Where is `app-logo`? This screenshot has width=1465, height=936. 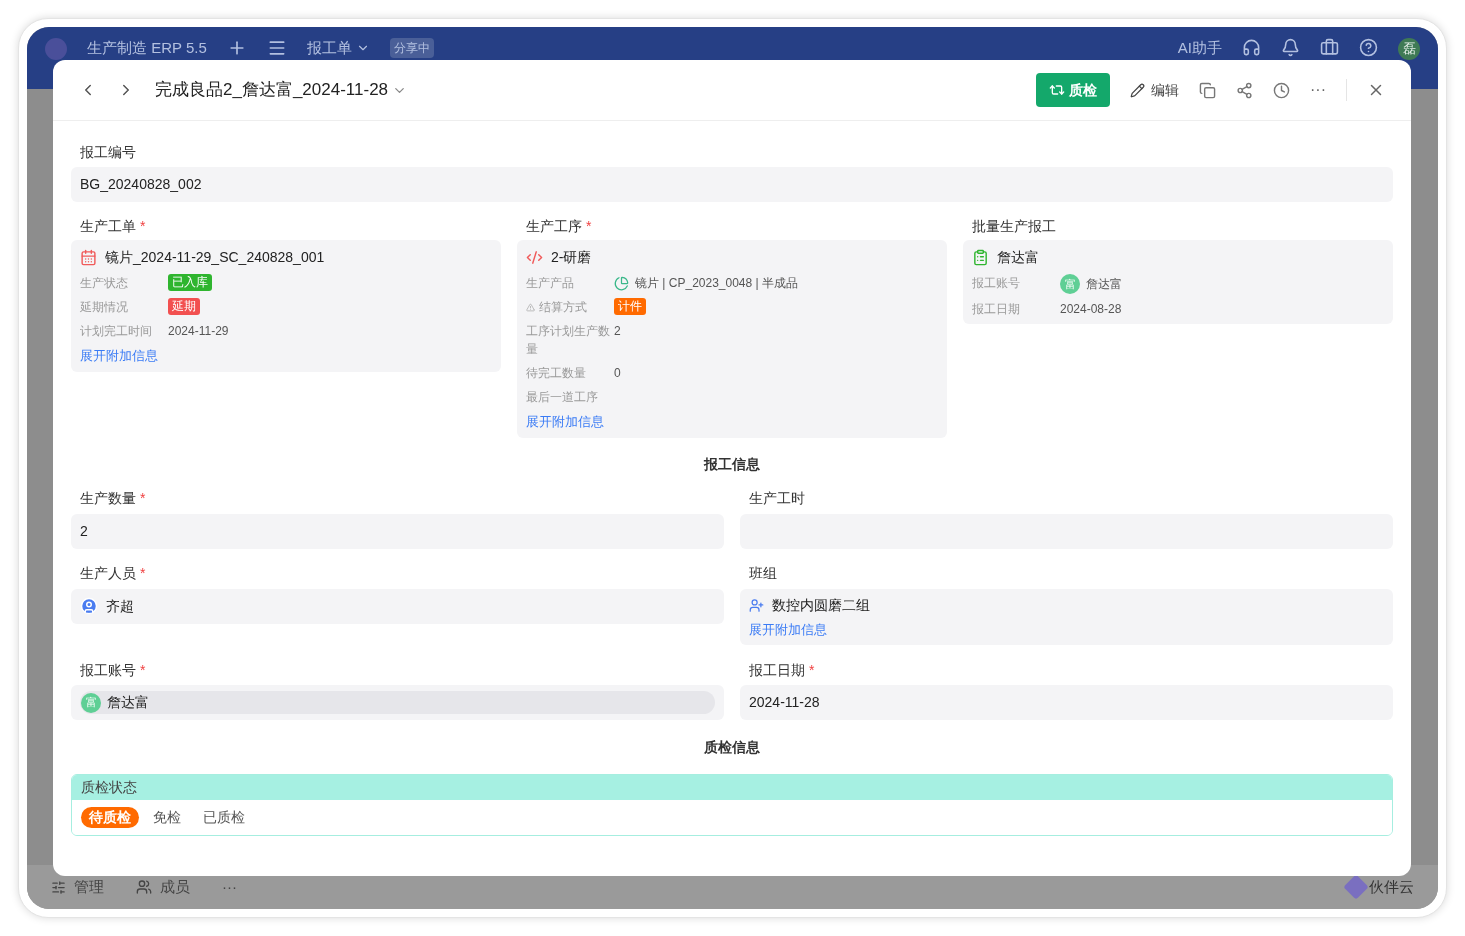 app-logo is located at coordinates (56, 49).